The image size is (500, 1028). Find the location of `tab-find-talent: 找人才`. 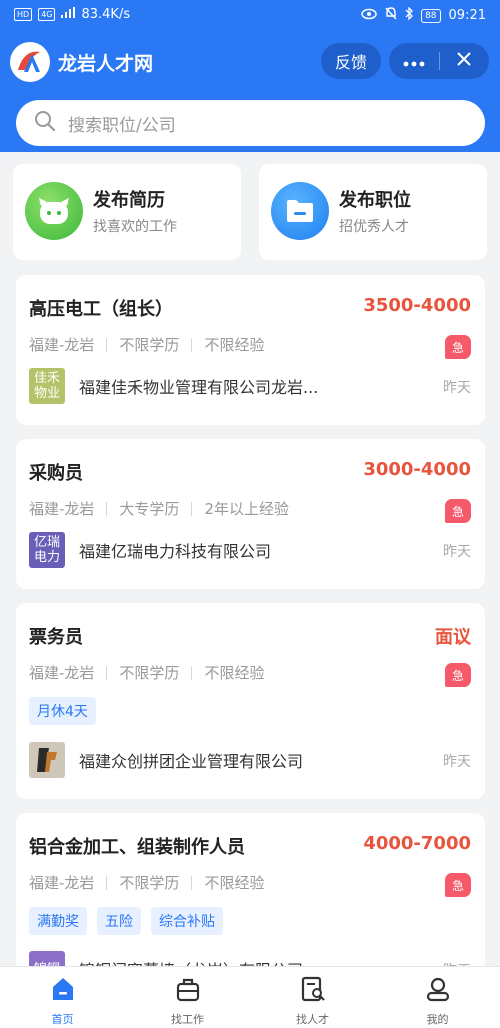

tab-find-talent: 找人才 is located at coordinates (312, 997).